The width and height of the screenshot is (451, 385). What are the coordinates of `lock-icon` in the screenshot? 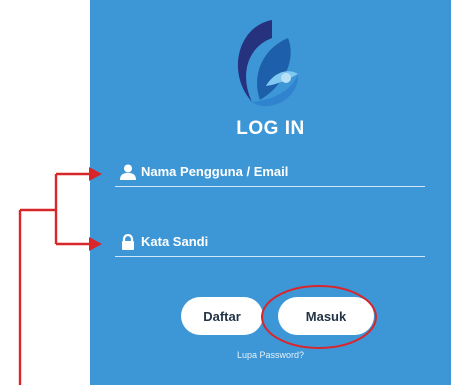 It's located at (128, 242).